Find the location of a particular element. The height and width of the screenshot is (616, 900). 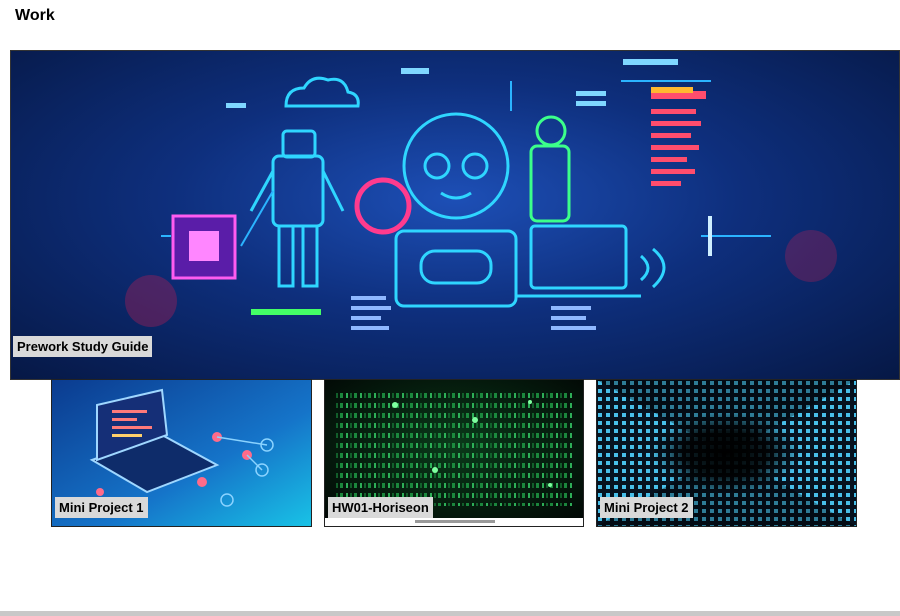

project-card-mini-project-2: Mini Project 2 is located at coordinates (726, 453).